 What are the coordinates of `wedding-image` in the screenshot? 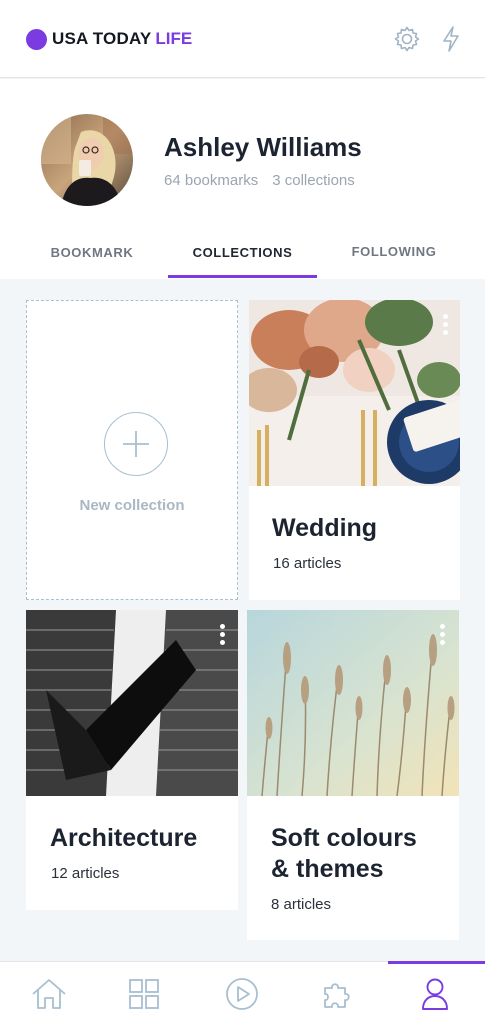 It's located at (354, 393).